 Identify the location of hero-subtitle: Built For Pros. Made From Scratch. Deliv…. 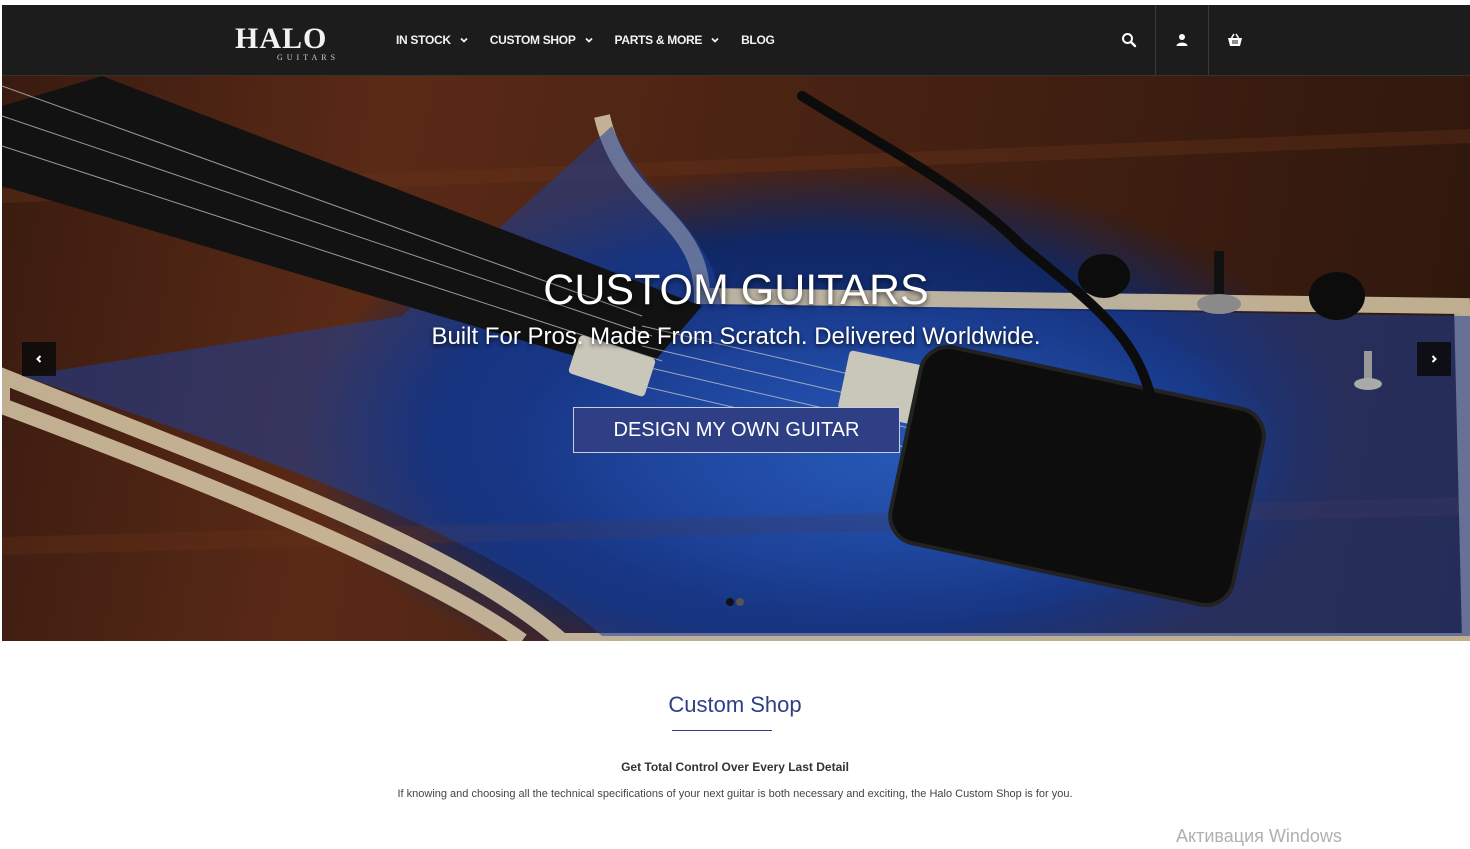
(736, 336).